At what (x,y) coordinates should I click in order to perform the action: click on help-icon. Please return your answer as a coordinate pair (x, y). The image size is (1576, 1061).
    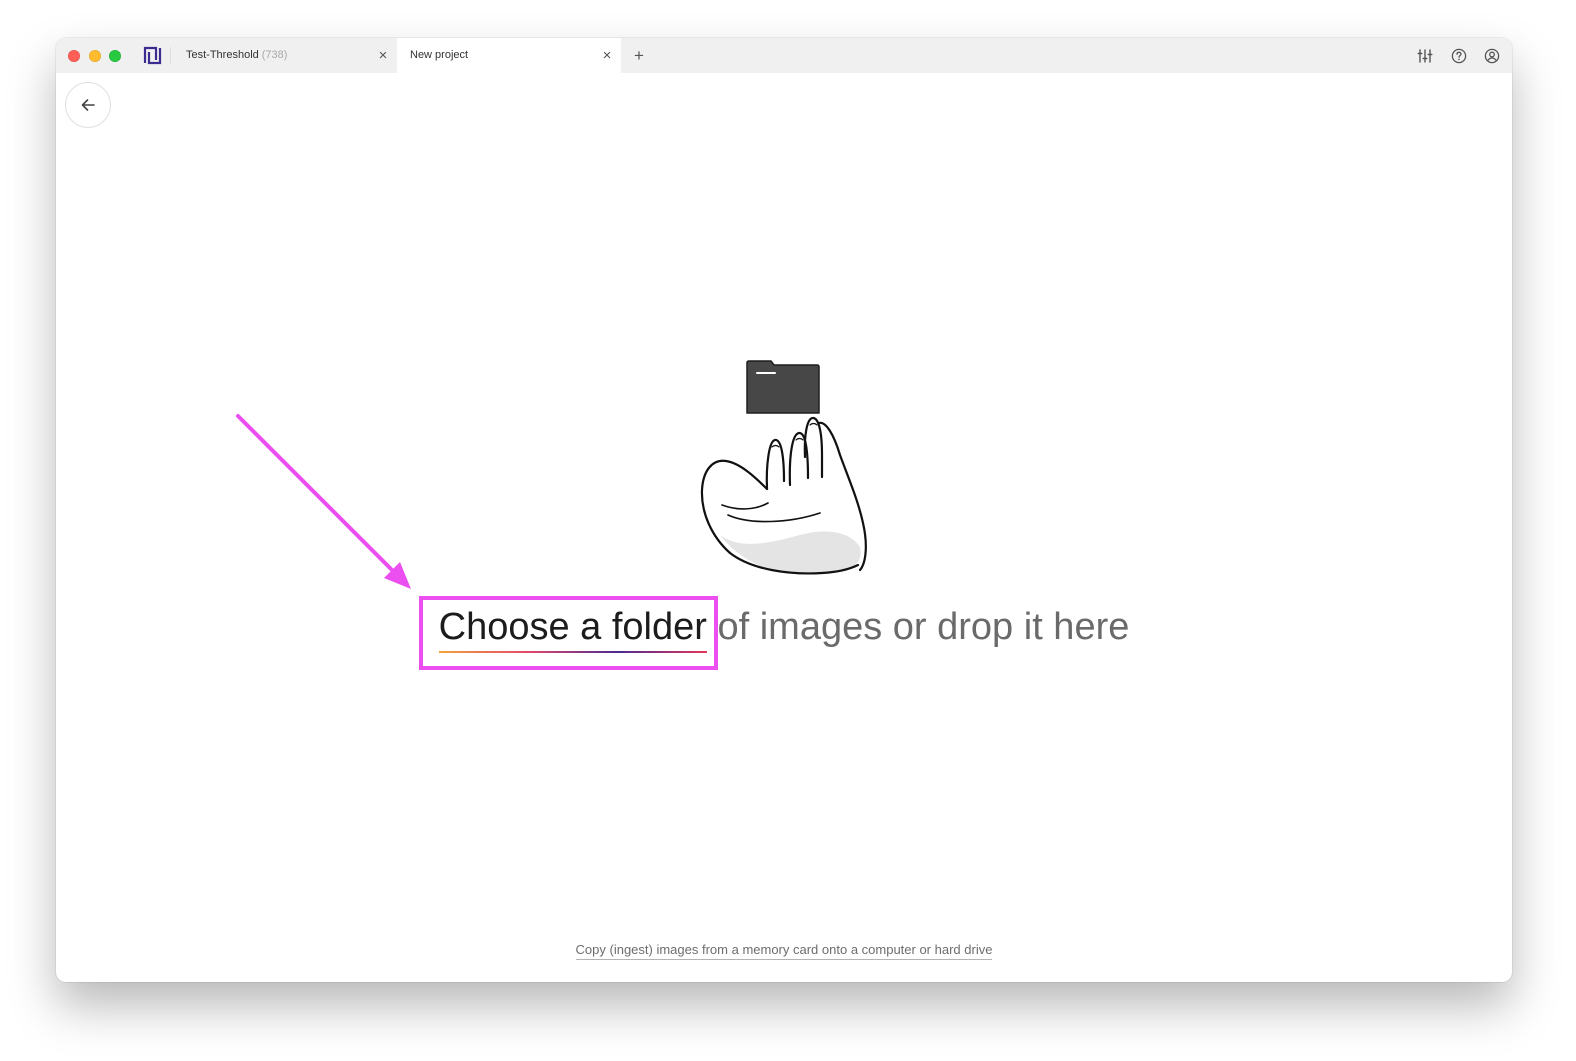
    Looking at the image, I should click on (1459, 56).